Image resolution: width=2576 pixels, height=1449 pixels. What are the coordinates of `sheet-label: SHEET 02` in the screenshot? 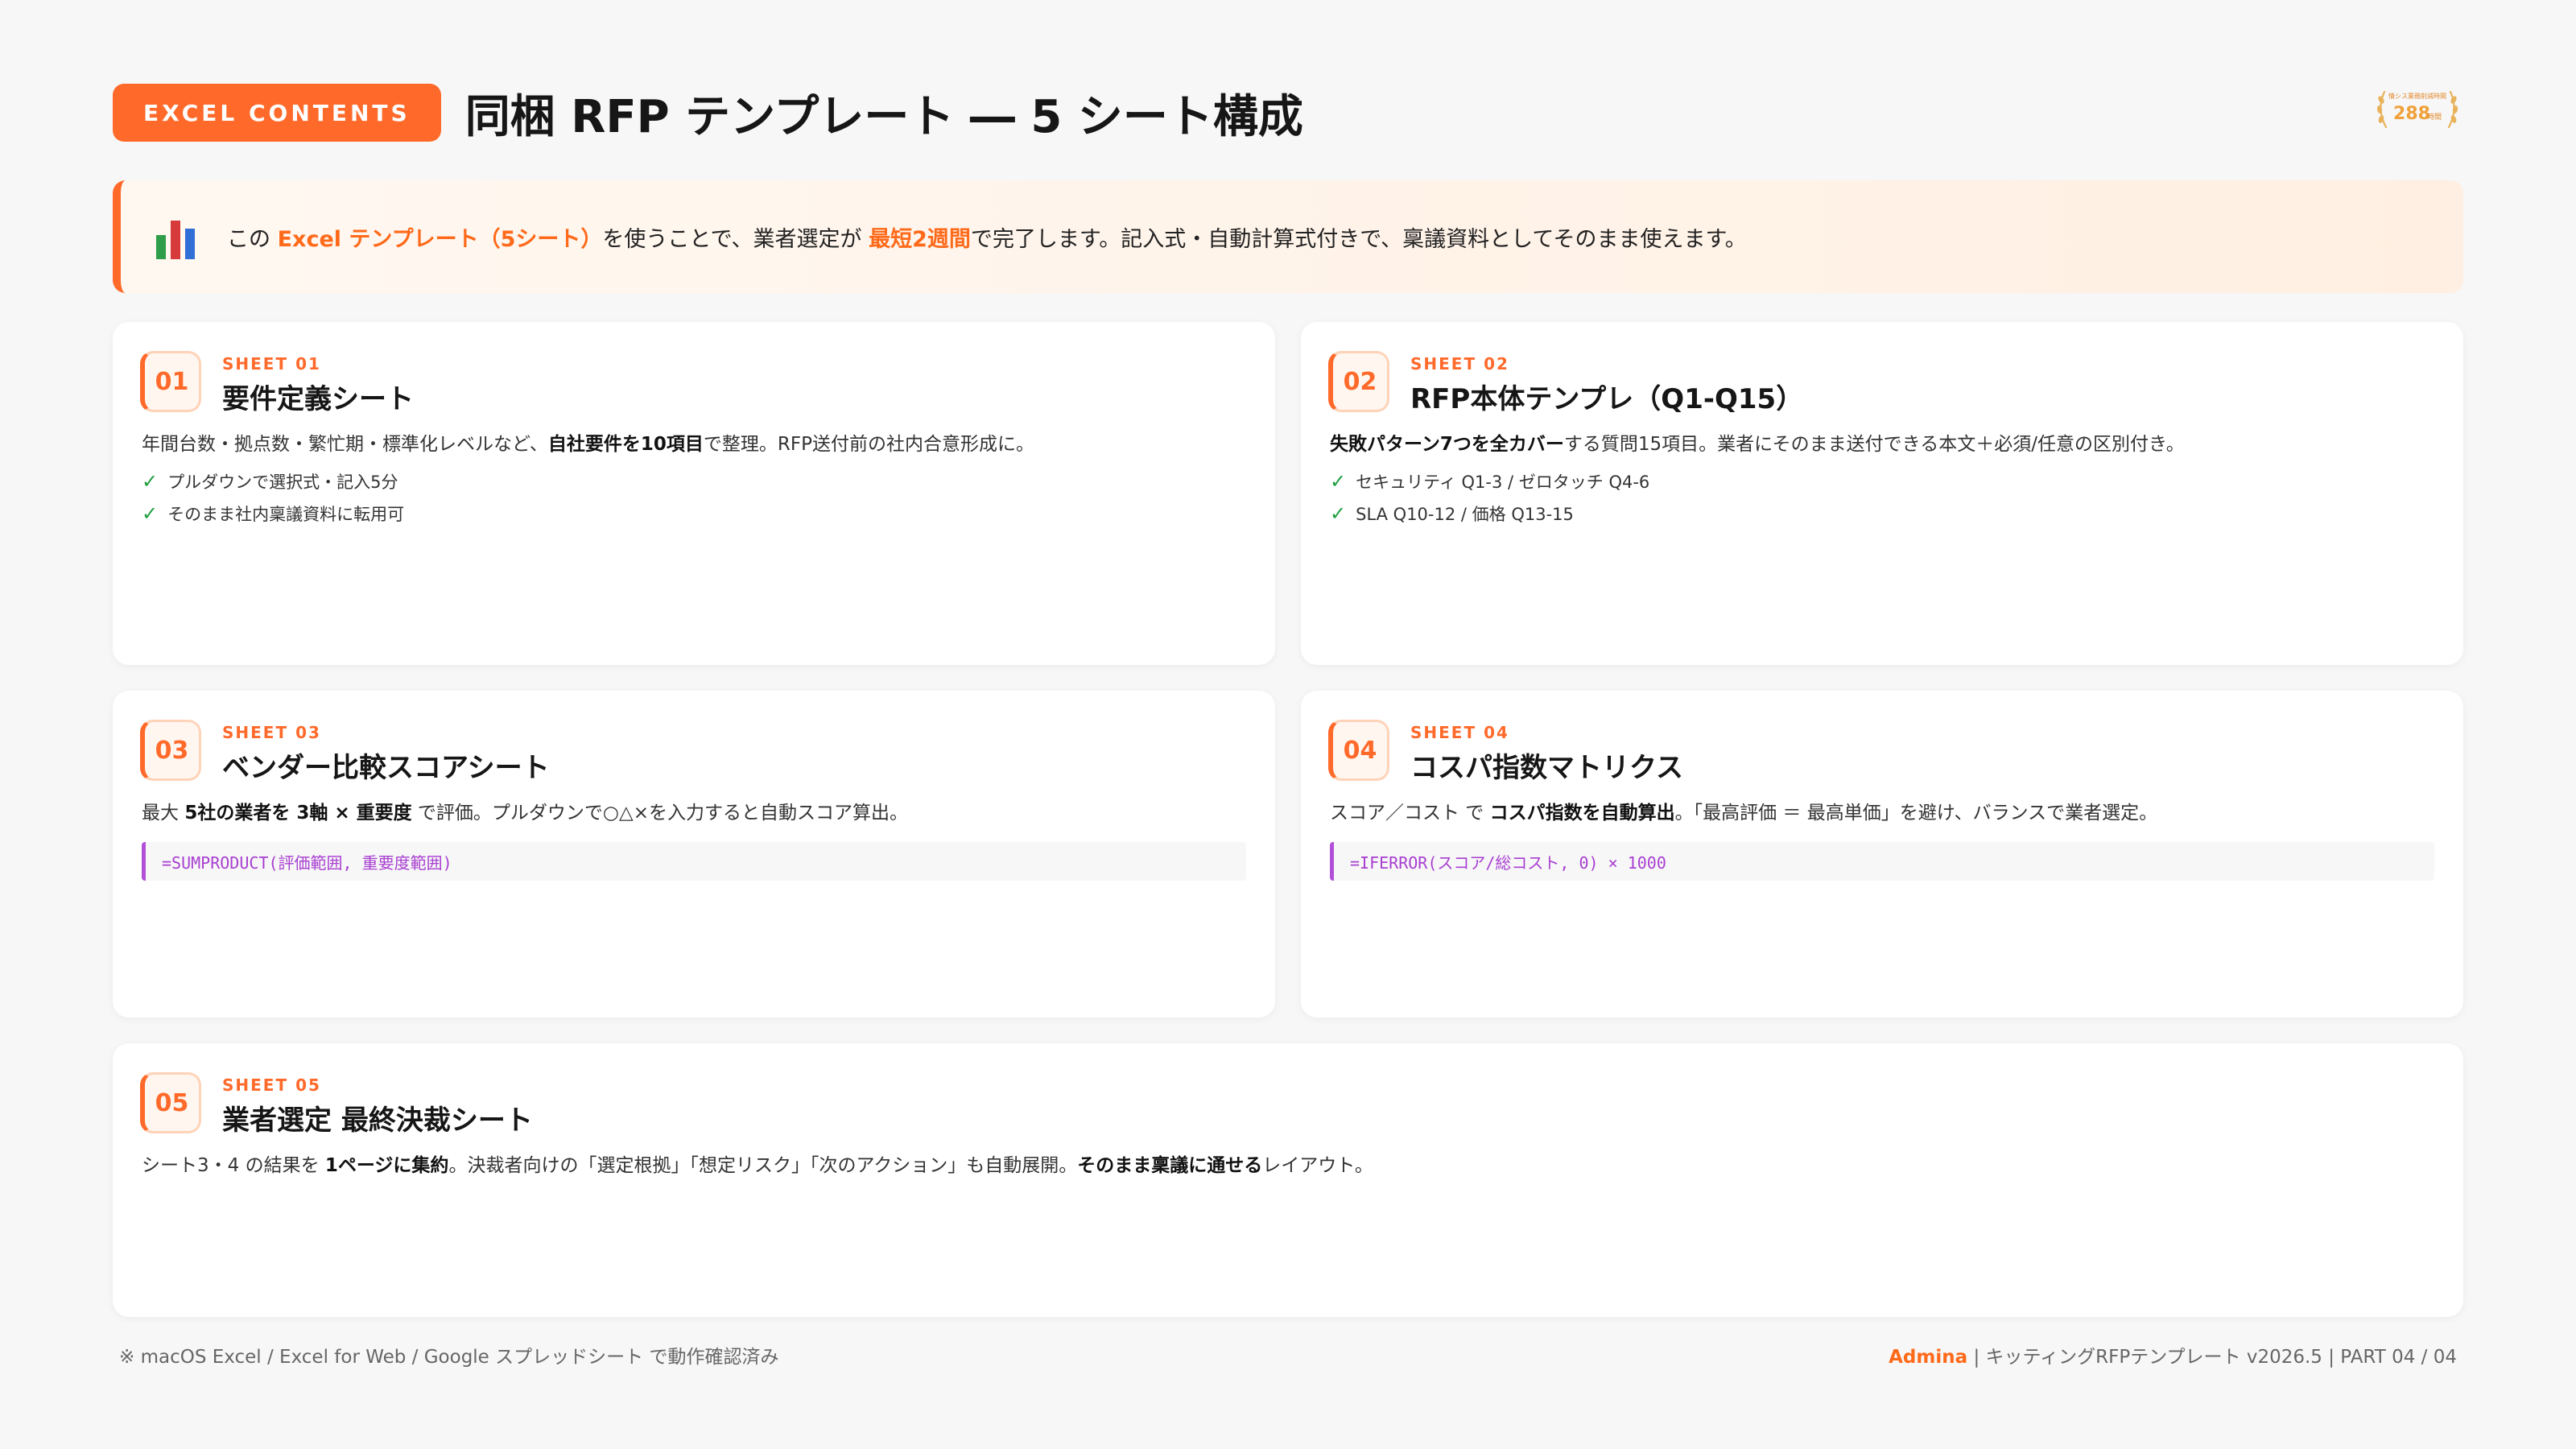 It's located at (1459, 364).